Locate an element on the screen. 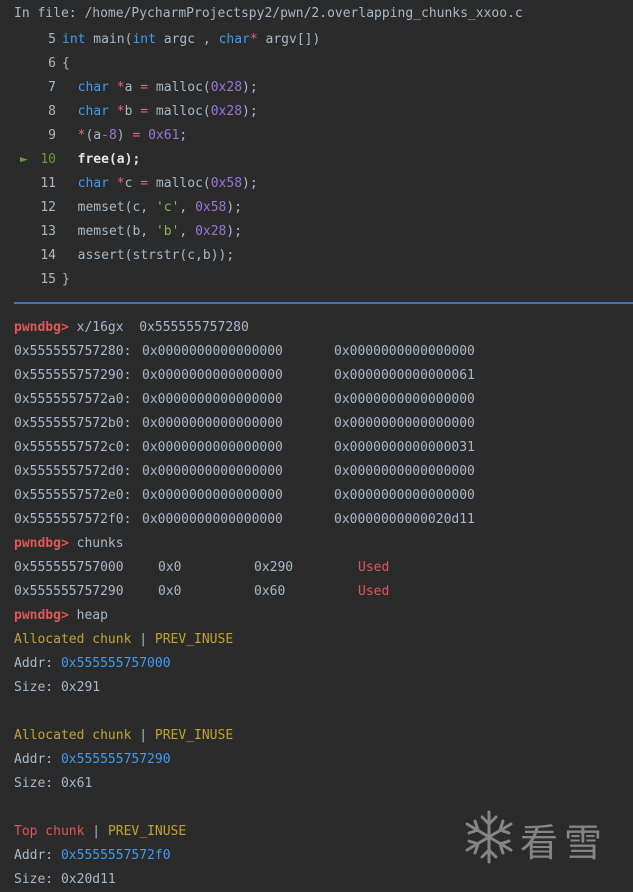 The image size is (633, 892). snowflake-icon is located at coordinates (489, 837).